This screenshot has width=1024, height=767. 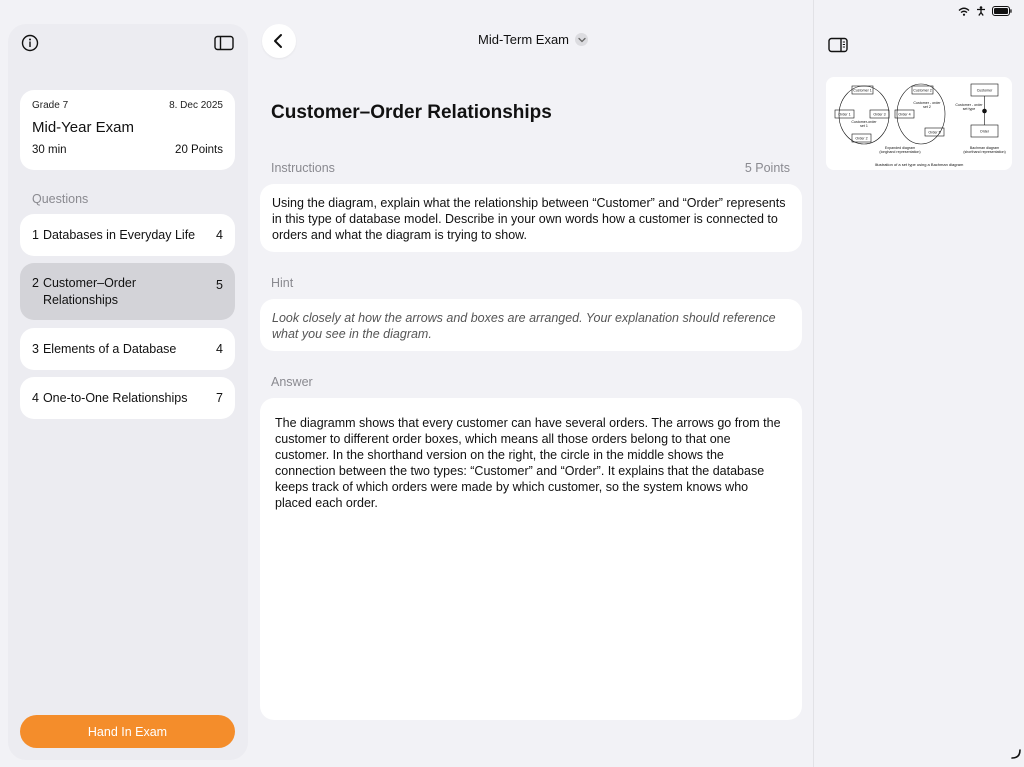 I want to click on instructions-label: Instructions, so click(x=303, y=168).